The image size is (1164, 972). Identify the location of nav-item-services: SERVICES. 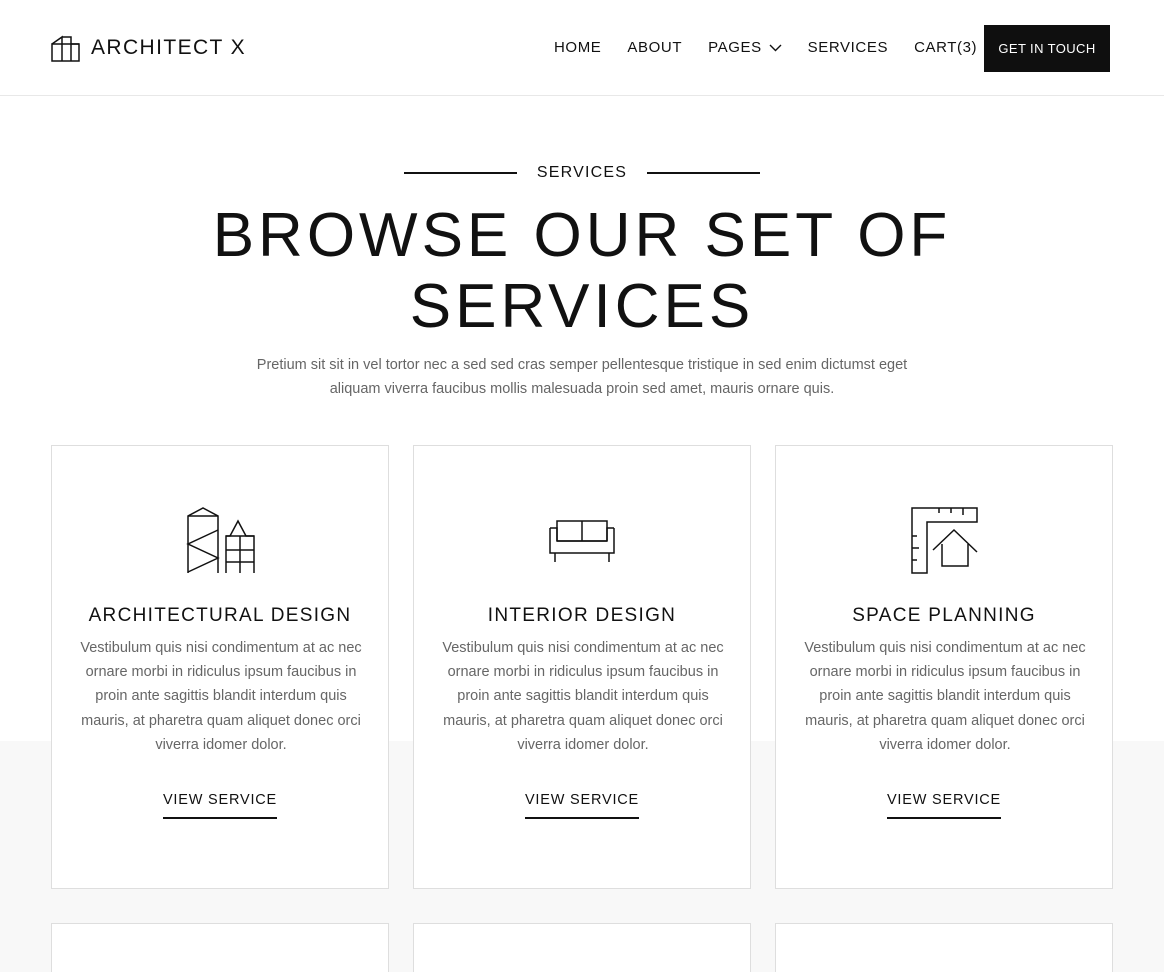
(848, 48).